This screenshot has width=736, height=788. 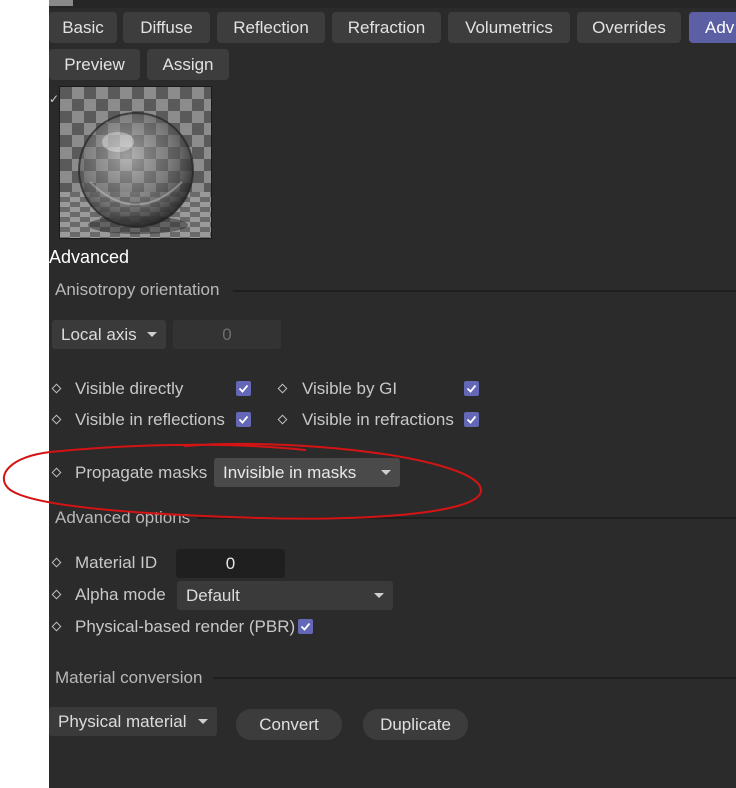 What do you see at coordinates (227, 334) in the screenshot?
I see `anisotropy-angle-field: 0` at bounding box center [227, 334].